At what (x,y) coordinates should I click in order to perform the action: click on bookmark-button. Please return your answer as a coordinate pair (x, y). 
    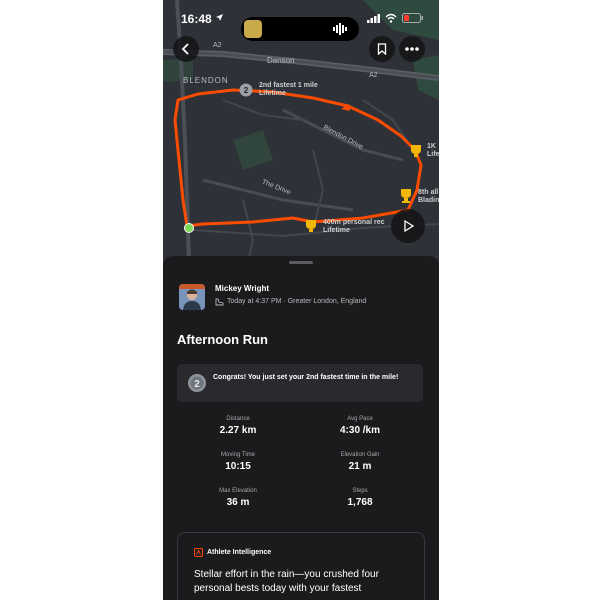
    Looking at the image, I should click on (382, 49).